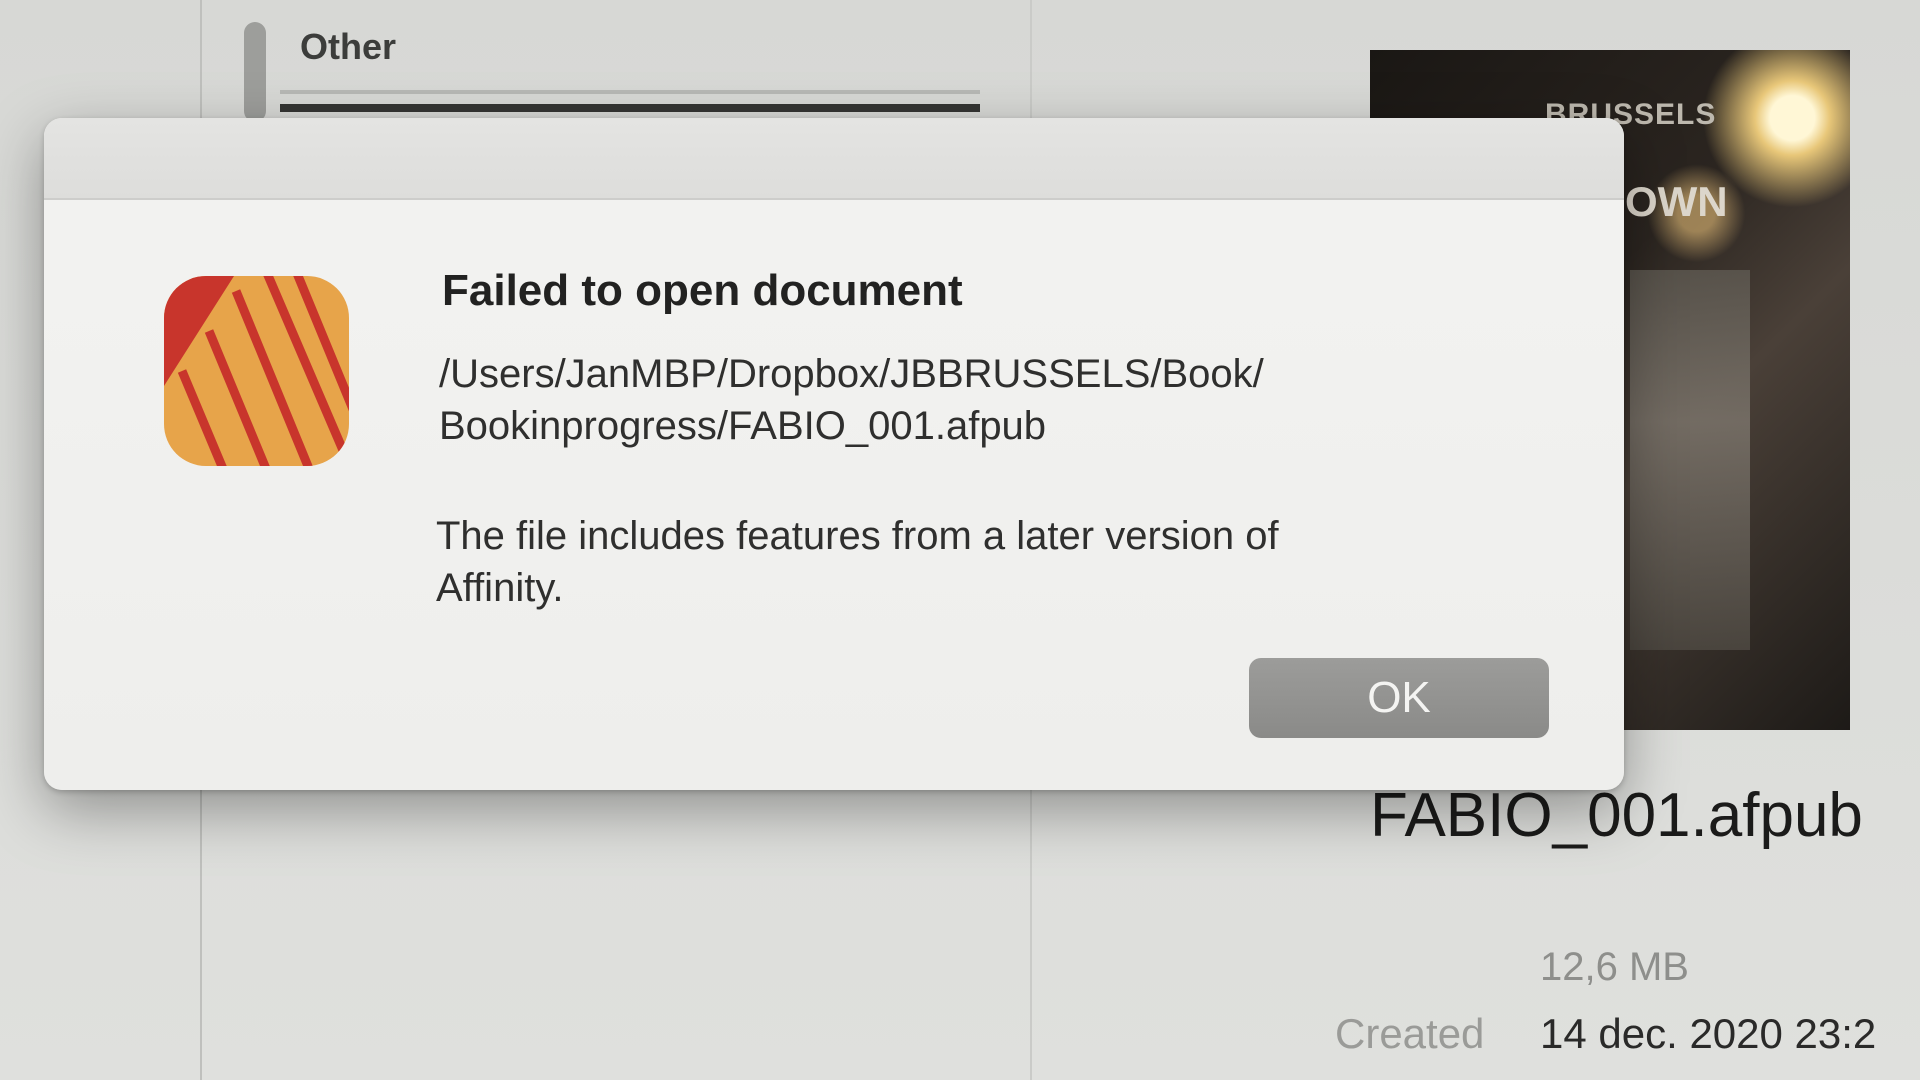 The image size is (1920, 1080). Describe the element at coordinates (1616, 815) in the screenshot. I see `preview-file-name: FABIO_001.afpub` at that location.